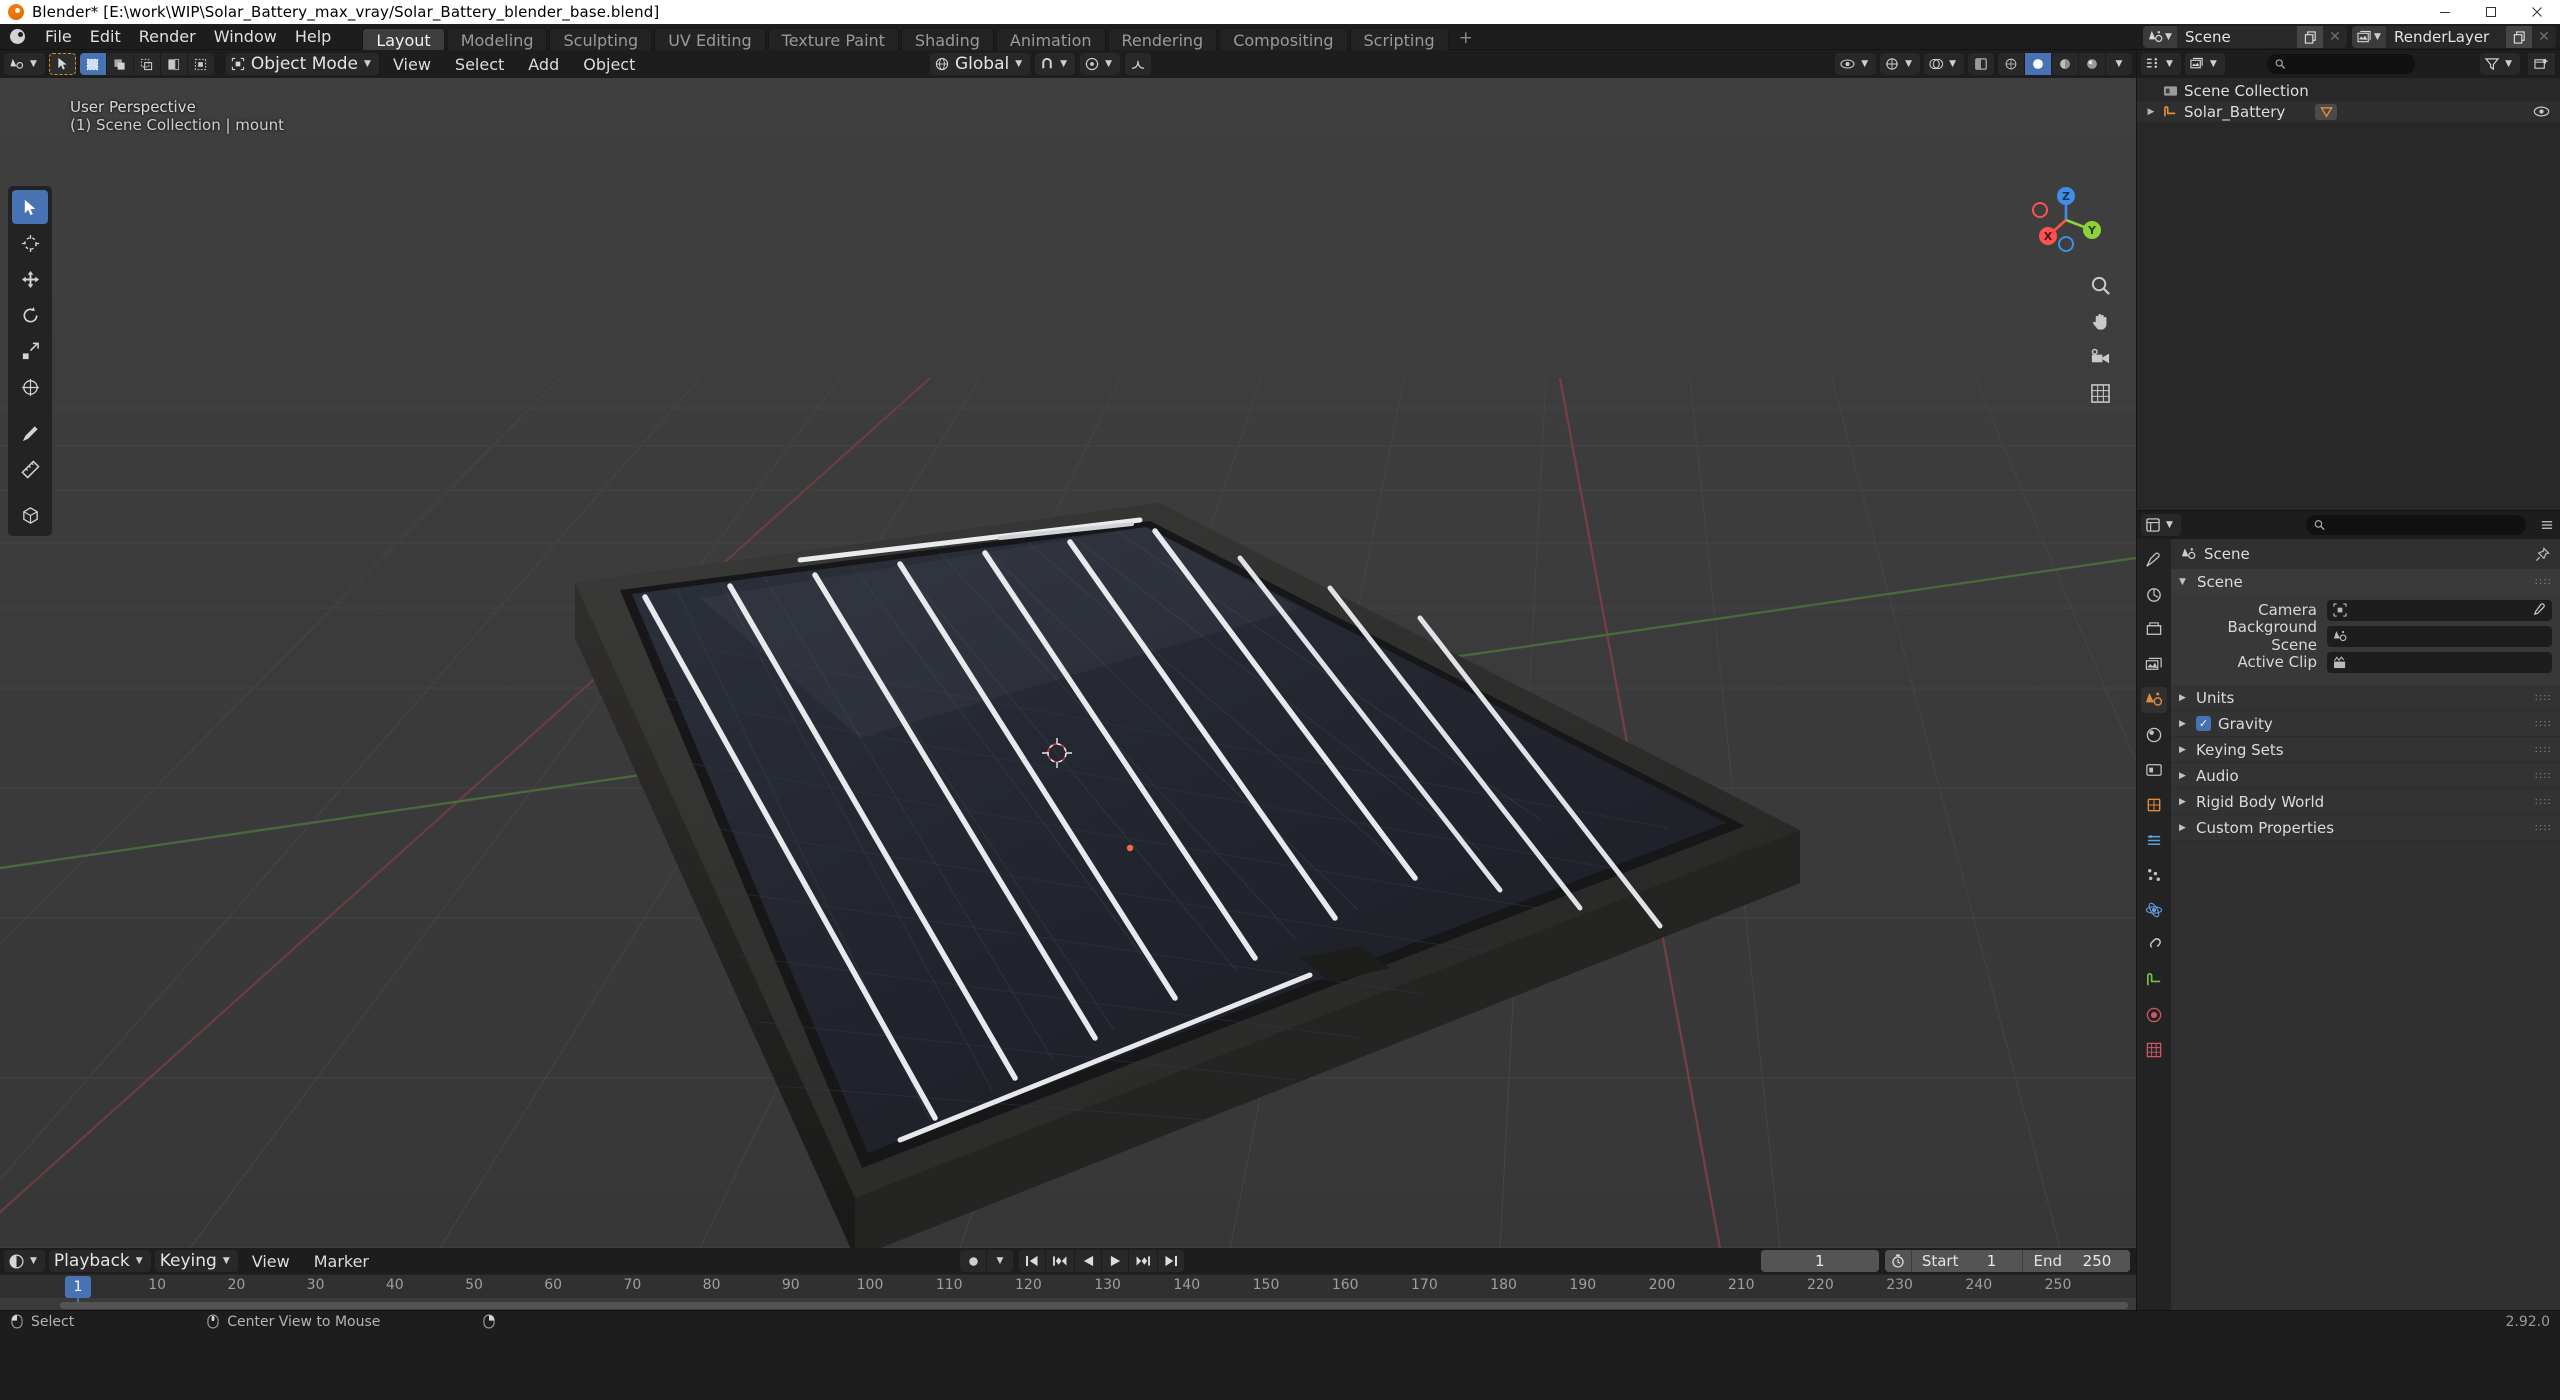 This screenshot has width=2560, height=1400. I want to click on measure-tool, so click(30, 469).